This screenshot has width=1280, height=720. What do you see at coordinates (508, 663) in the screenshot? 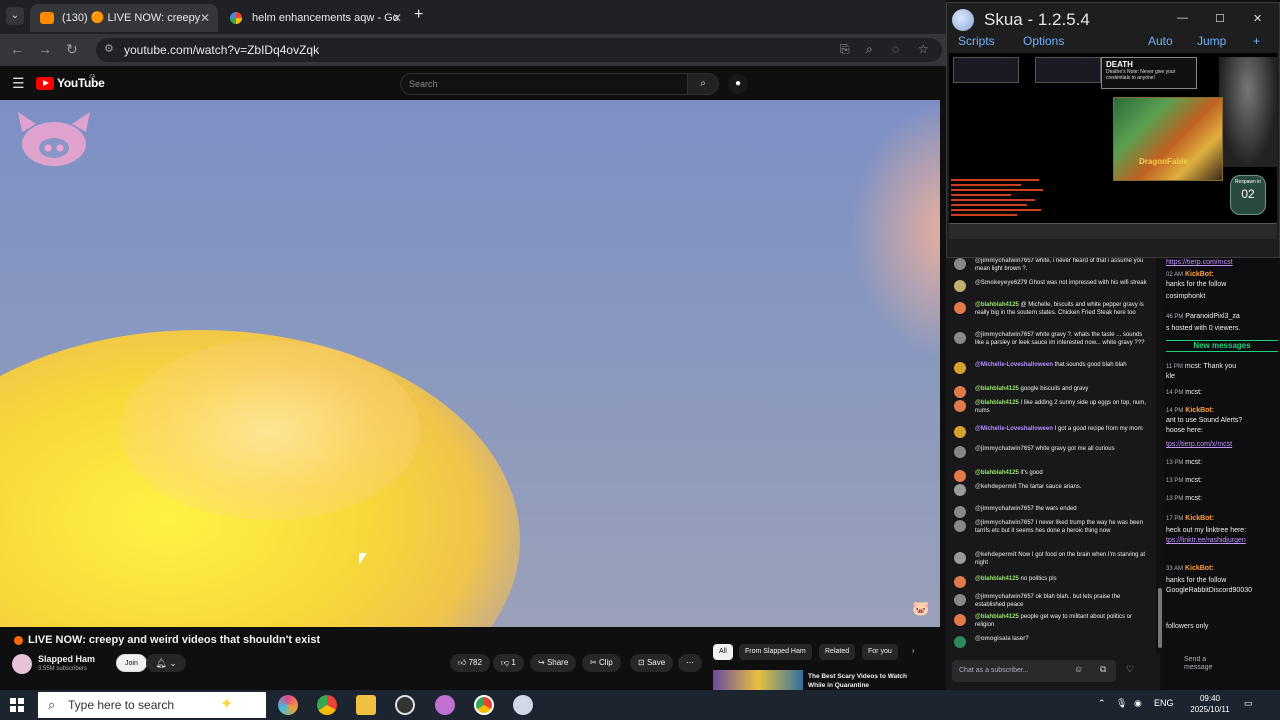
I see `dislike-button: 👎︎ 1` at bounding box center [508, 663].